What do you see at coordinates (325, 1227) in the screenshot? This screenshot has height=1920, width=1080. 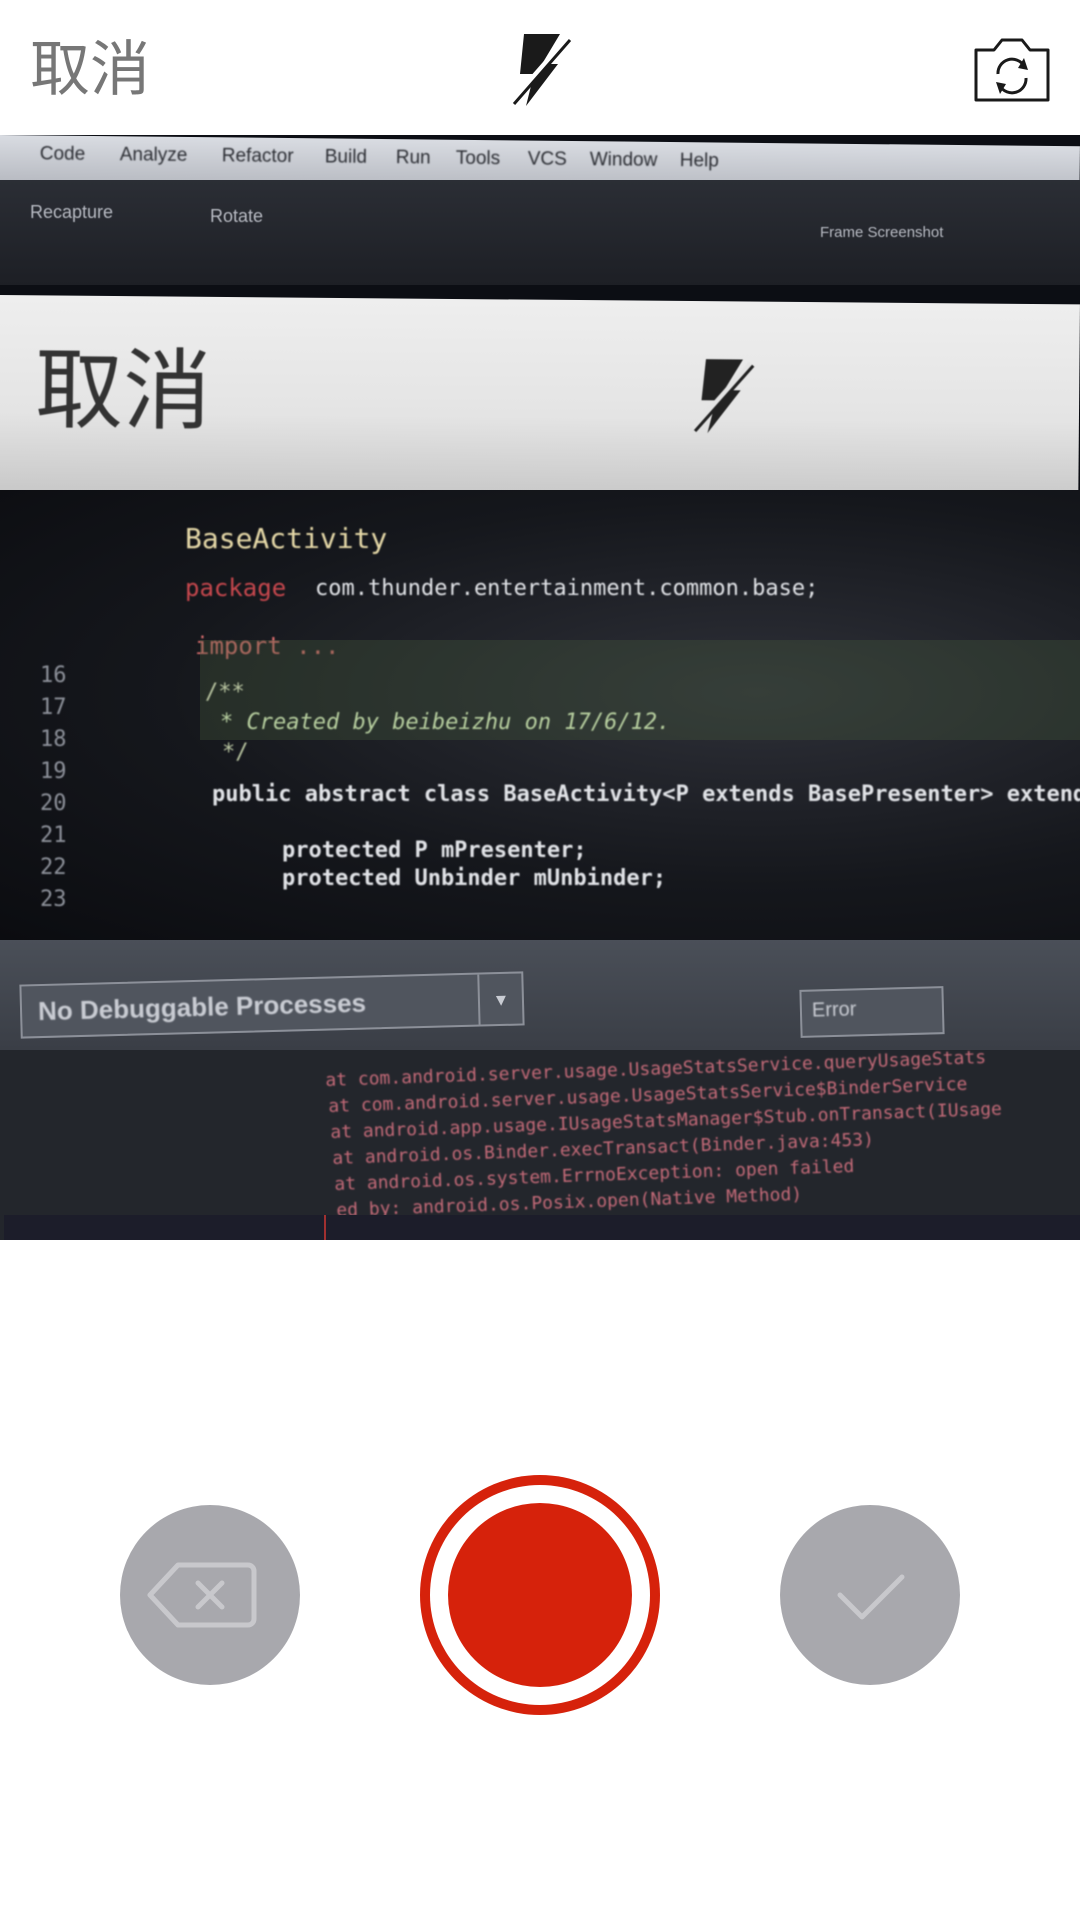 I see `preview-strip-marker` at bounding box center [325, 1227].